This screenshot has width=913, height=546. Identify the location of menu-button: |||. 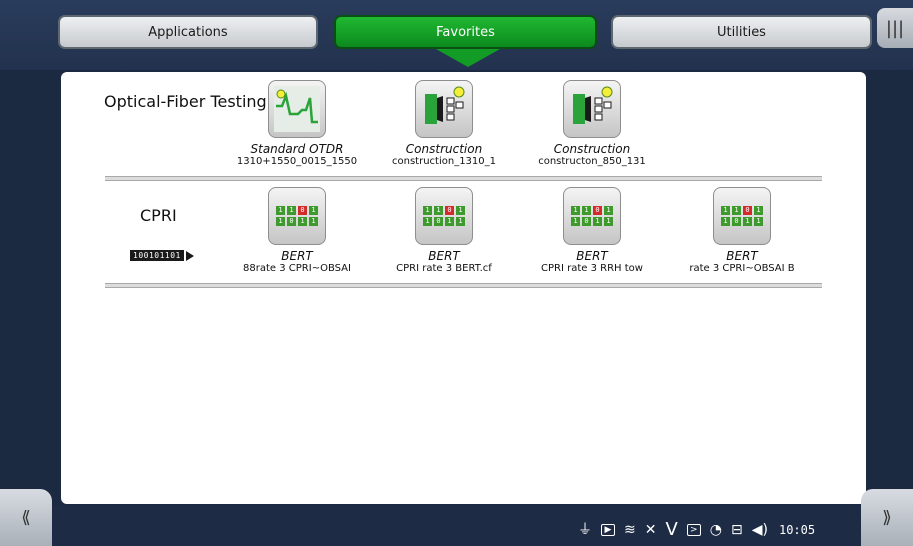
(895, 28).